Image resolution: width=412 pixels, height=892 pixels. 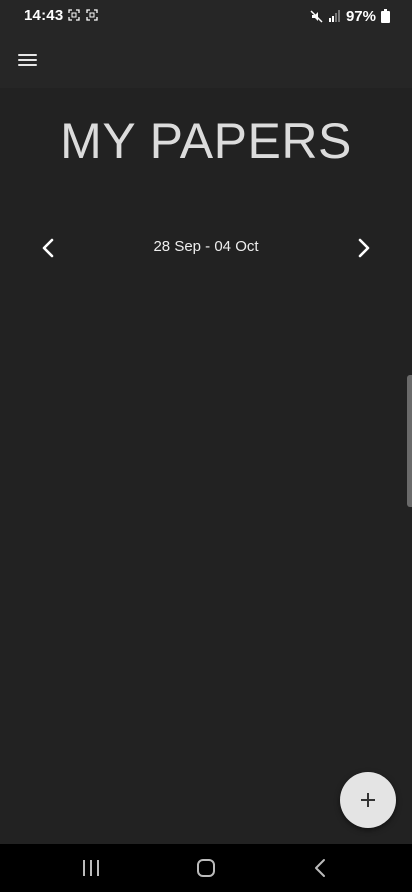 What do you see at coordinates (316, 16) in the screenshot?
I see `mute-icon` at bounding box center [316, 16].